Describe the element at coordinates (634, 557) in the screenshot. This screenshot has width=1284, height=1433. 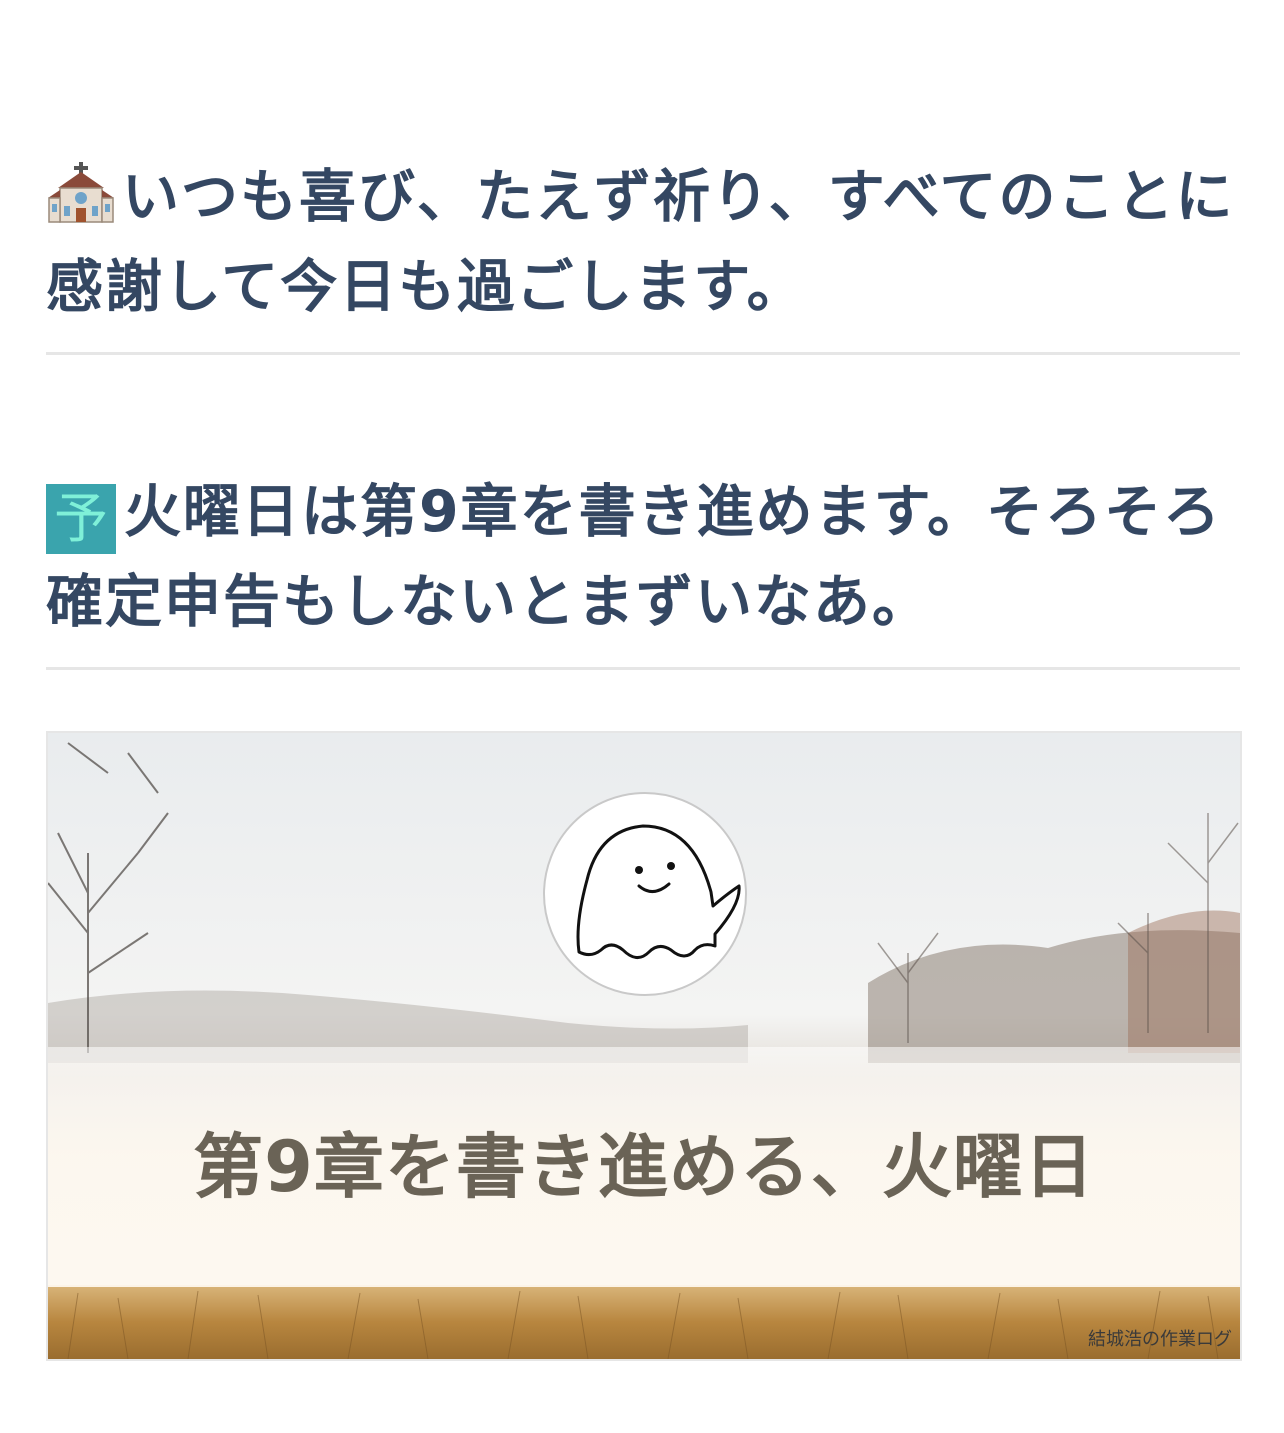
I see `schedule-text: 火曜日は第9章を書き進めます。そろそろ確定申告もしないとまずいなあ。` at that location.